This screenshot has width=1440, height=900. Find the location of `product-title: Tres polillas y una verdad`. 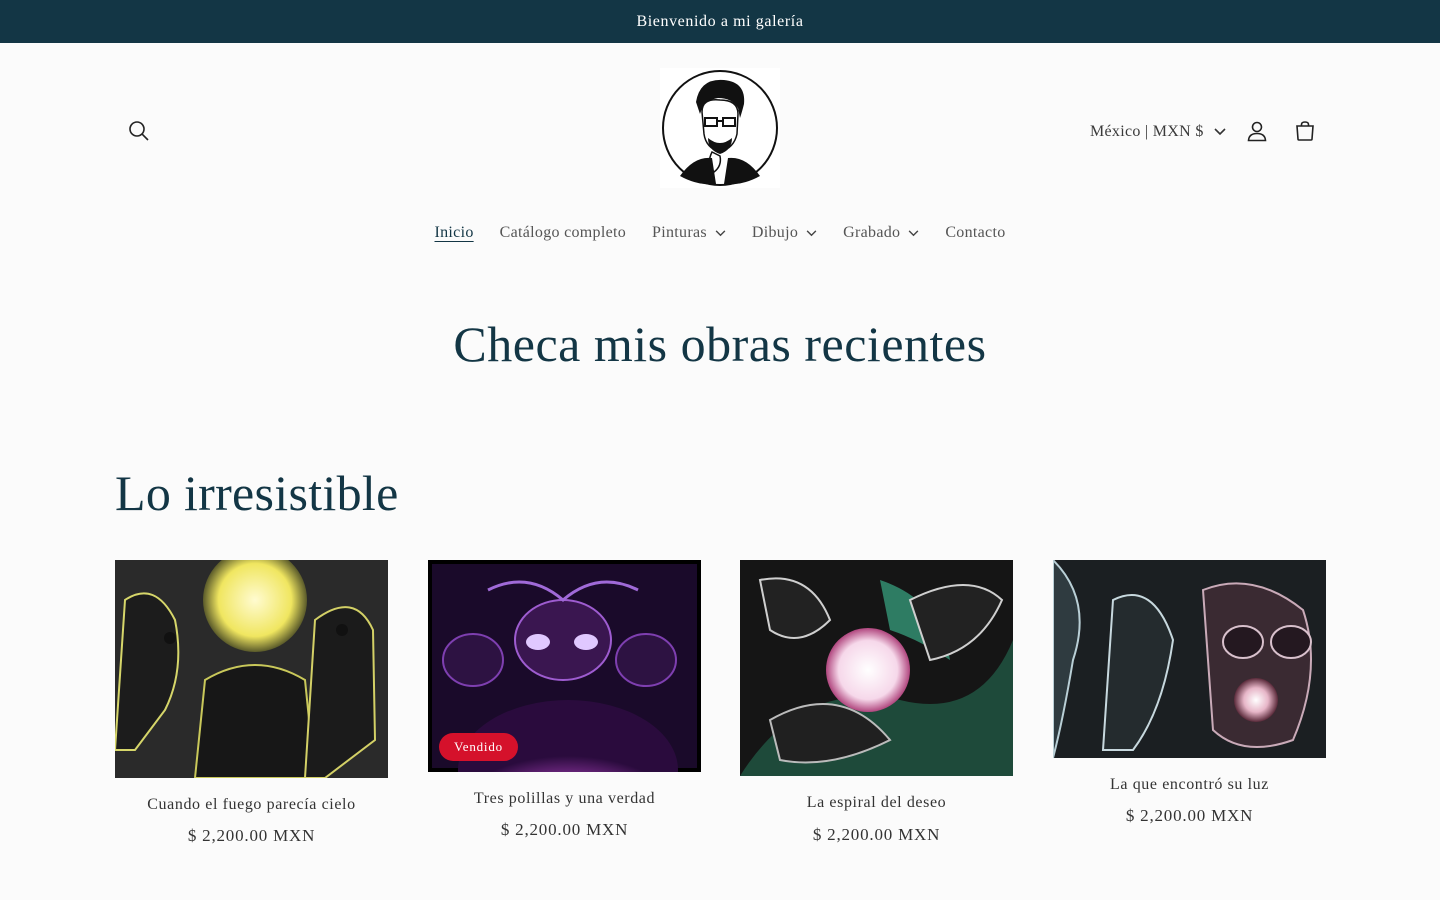

product-title: Tres polillas y una verdad is located at coordinates (564, 799).